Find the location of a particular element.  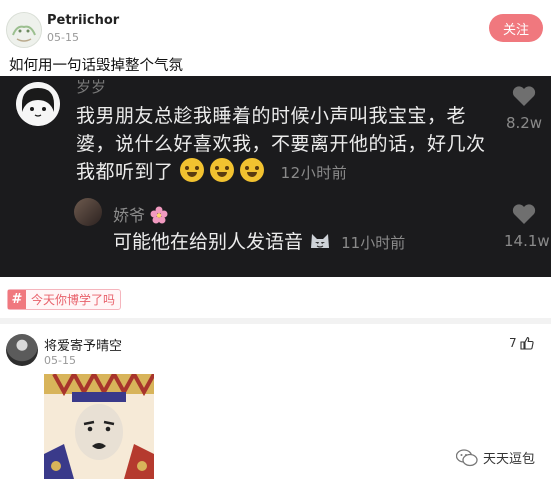

watermark-text: 天天逗包 is located at coordinates (509, 459).